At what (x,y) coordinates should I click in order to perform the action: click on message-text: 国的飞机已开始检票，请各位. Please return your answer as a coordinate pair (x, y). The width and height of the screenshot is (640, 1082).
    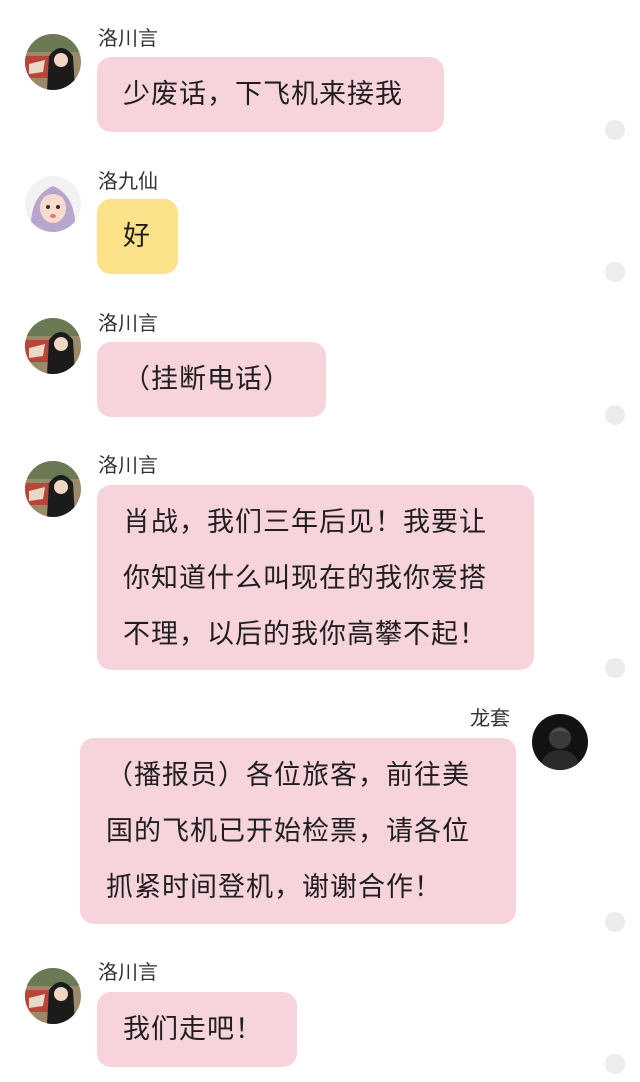
    Looking at the image, I should click on (288, 831).